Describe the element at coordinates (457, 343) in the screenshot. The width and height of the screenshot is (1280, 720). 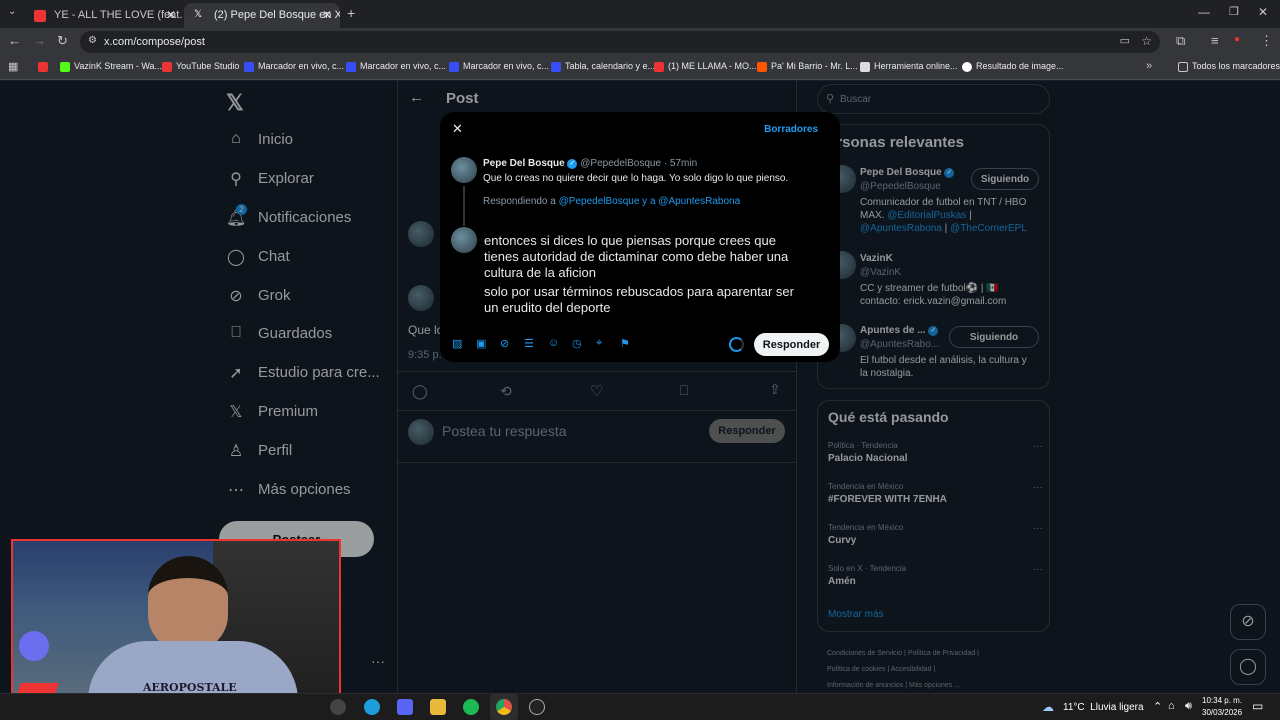
I see `image-icon: ▨` at that location.